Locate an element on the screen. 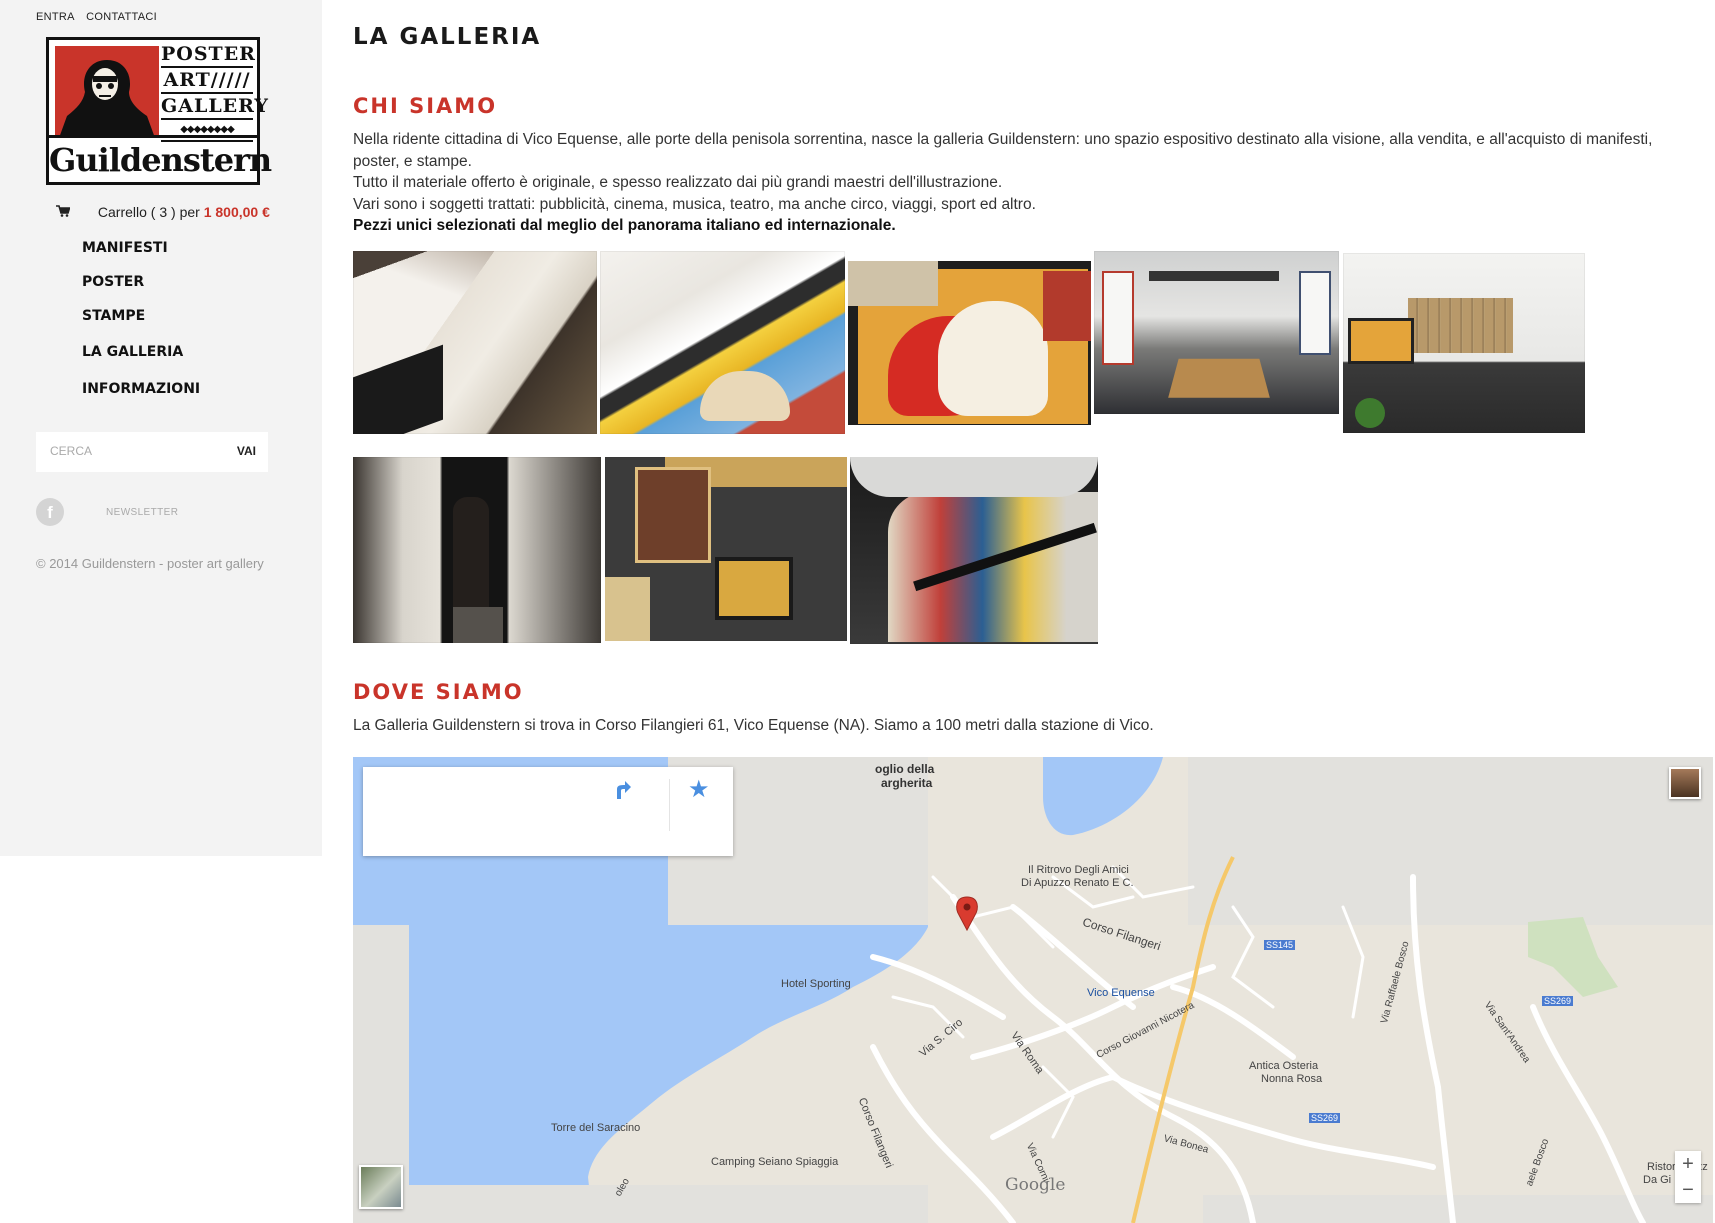 Image resolution: width=1715 pixels, height=1223 pixels. zoom-out-button: − is located at coordinates (1688, 1190).